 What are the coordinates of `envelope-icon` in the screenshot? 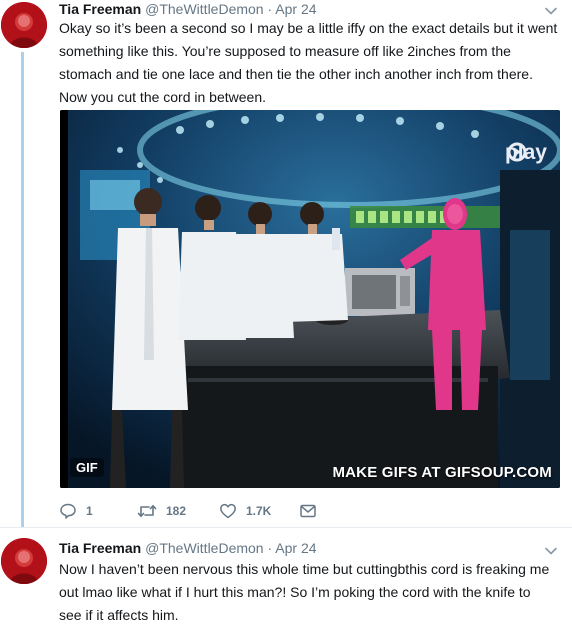 It's located at (308, 511).